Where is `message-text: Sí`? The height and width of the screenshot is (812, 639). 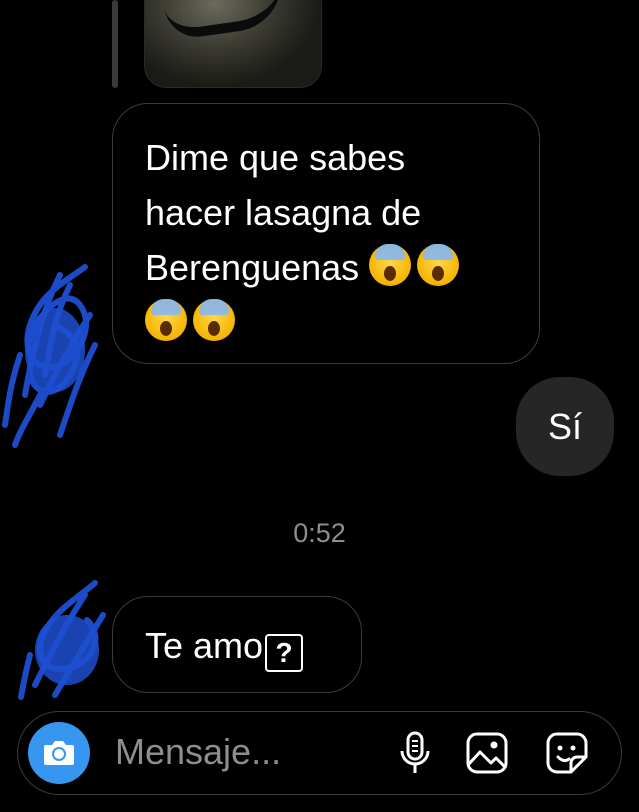
message-text: Sí is located at coordinates (564, 426).